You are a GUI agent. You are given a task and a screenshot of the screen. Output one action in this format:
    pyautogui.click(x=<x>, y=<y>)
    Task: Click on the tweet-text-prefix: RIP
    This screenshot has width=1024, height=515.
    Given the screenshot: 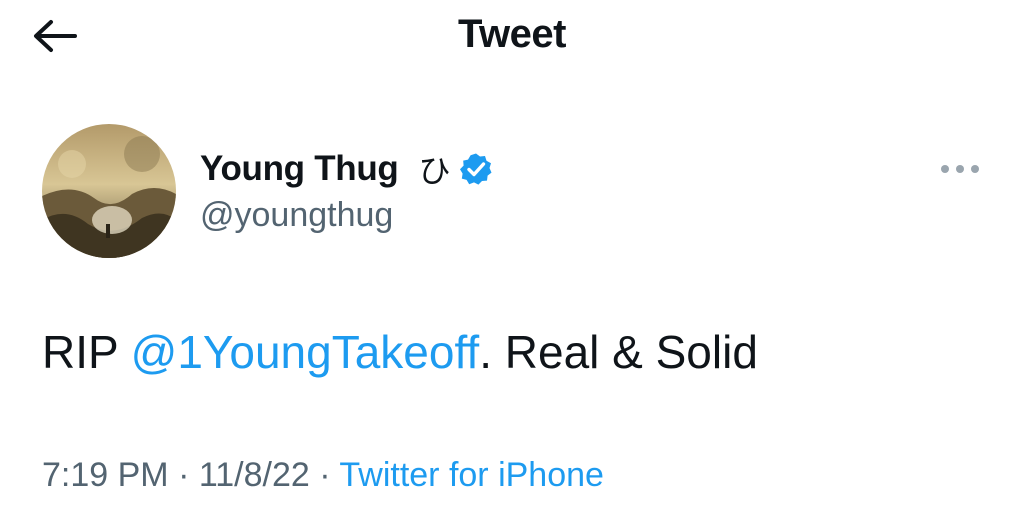 What is the action you would take?
    pyautogui.click(x=86, y=352)
    